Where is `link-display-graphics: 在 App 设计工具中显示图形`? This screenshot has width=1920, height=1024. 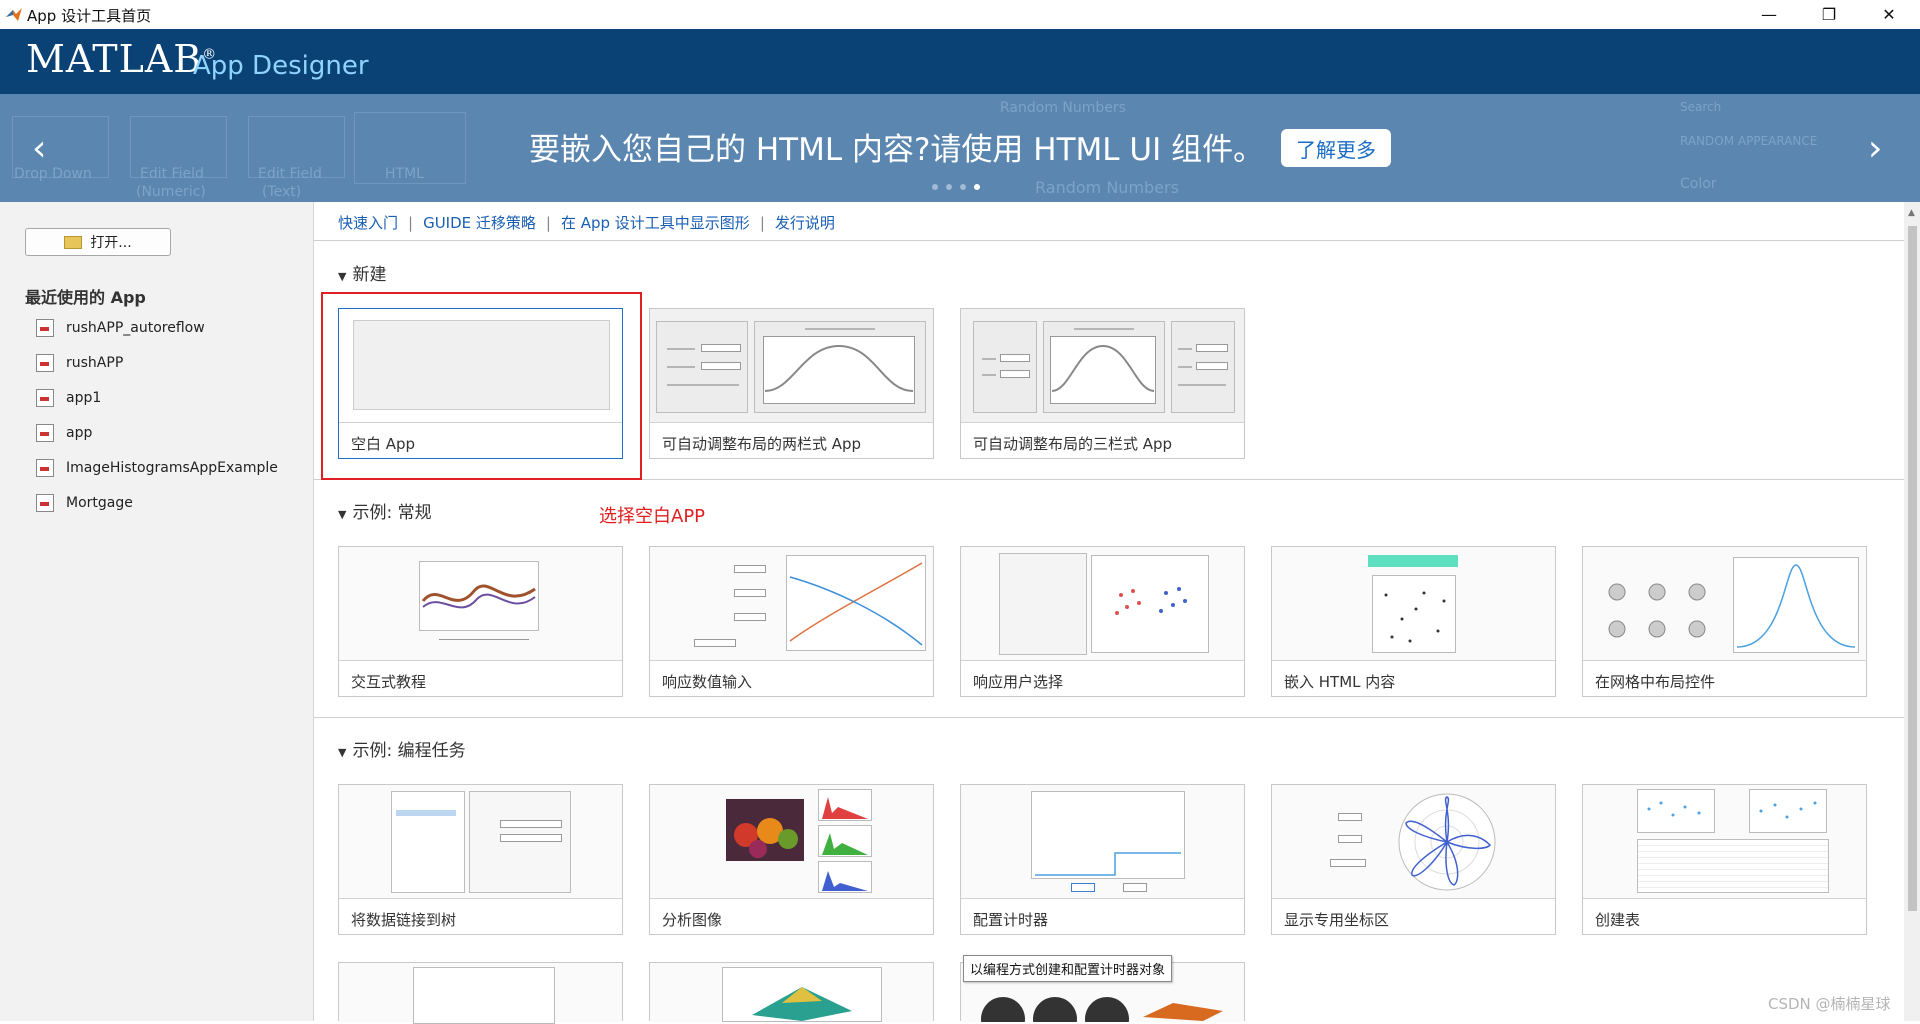
link-display-graphics: 在 App 设计工具中显示图形 is located at coordinates (655, 222).